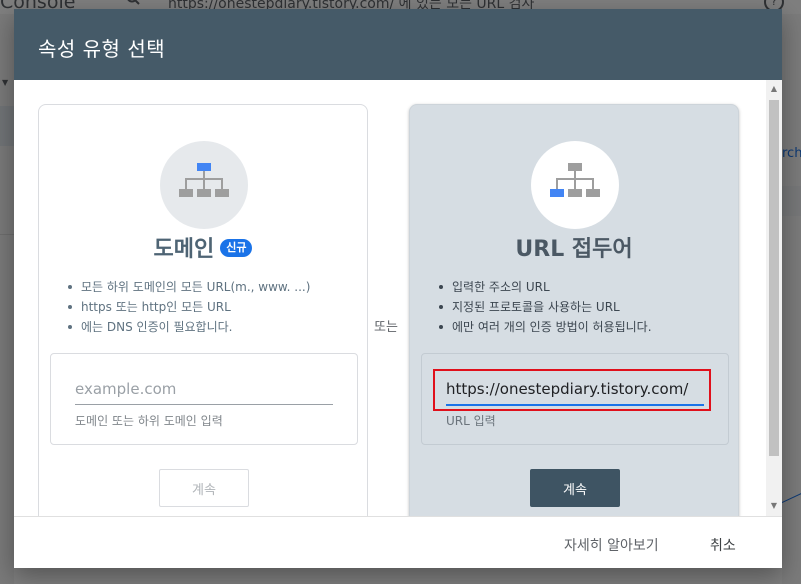  What do you see at coordinates (149, 421) in the screenshot?
I see `domain-input-helper: 도메인 또는 하위 도메인 입력` at bounding box center [149, 421].